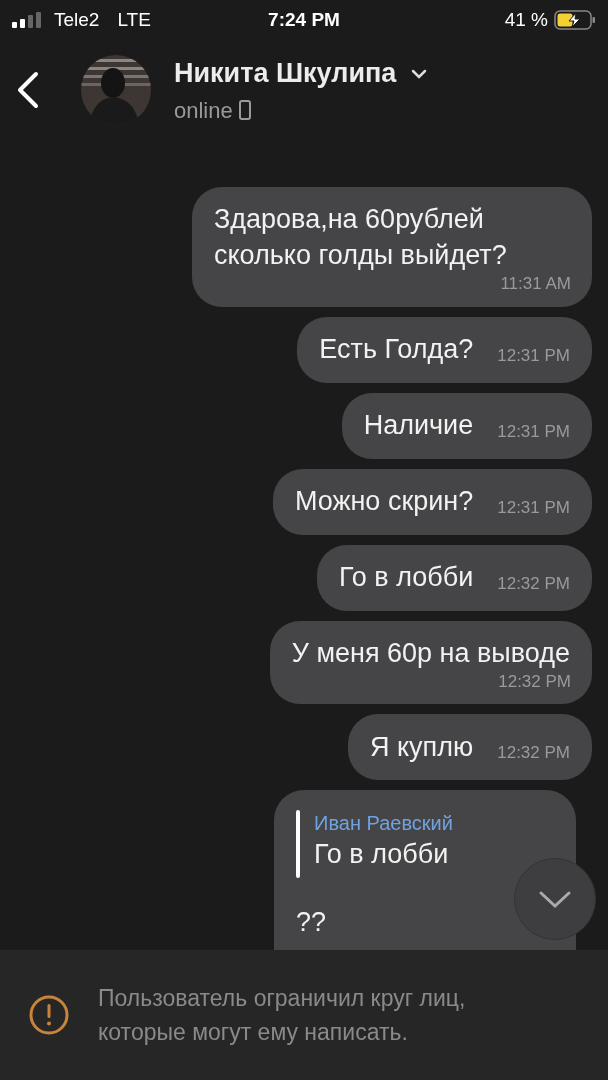 The height and width of the screenshot is (1080, 608). What do you see at coordinates (28, 90) in the screenshot?
I see `back-icon` at bounding box center [28, 90].